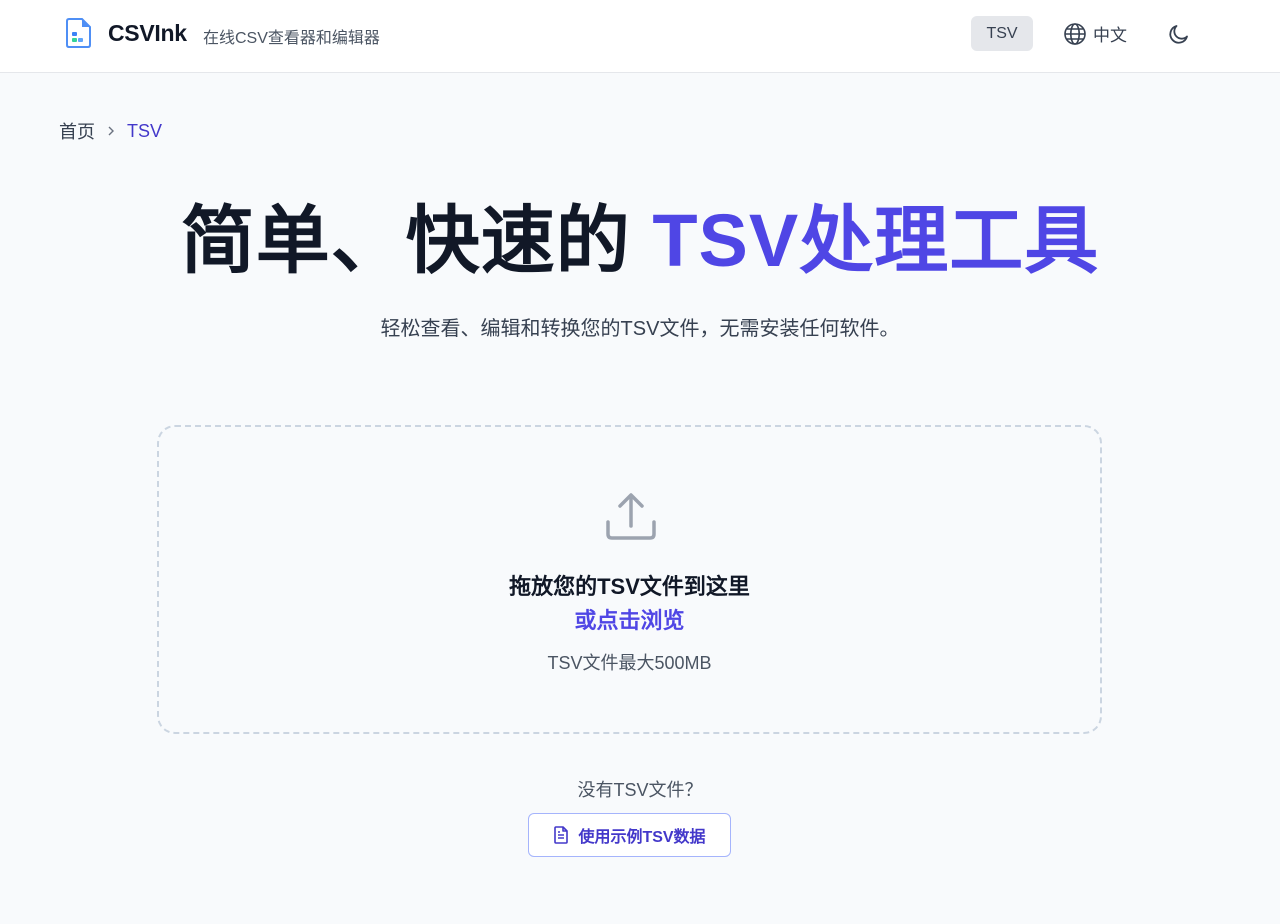 The width and height of the screenshot is (1280, 924). What do you see at coordinates (1110, 35) in the screenshot?
I see `language-label: 中文` at bounding box center [1110, 35].